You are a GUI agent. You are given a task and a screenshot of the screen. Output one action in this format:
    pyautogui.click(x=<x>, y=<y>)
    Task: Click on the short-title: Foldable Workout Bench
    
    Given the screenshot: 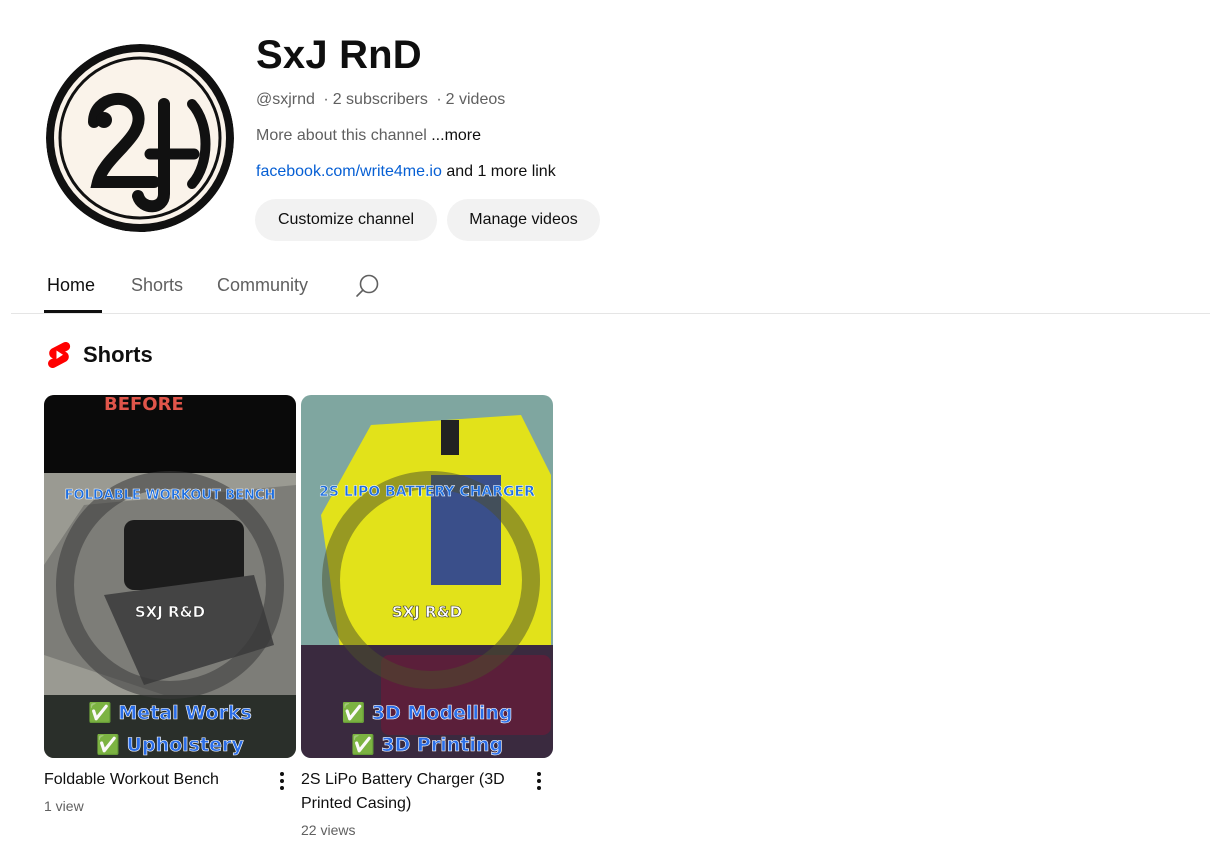 What is the action you would take?
    pyautogui.click(x=154, y=780)
    